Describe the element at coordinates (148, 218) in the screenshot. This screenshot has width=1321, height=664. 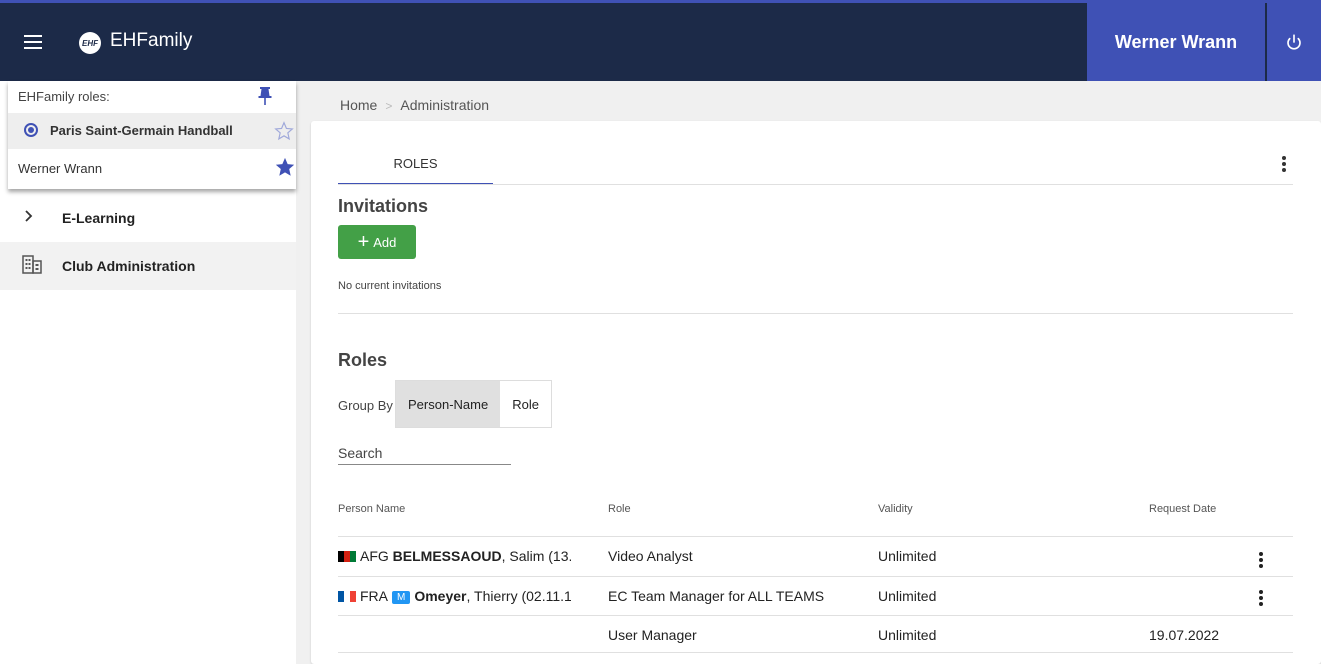
I see `sidebar-item-e-learning: E-Learning` at that location.